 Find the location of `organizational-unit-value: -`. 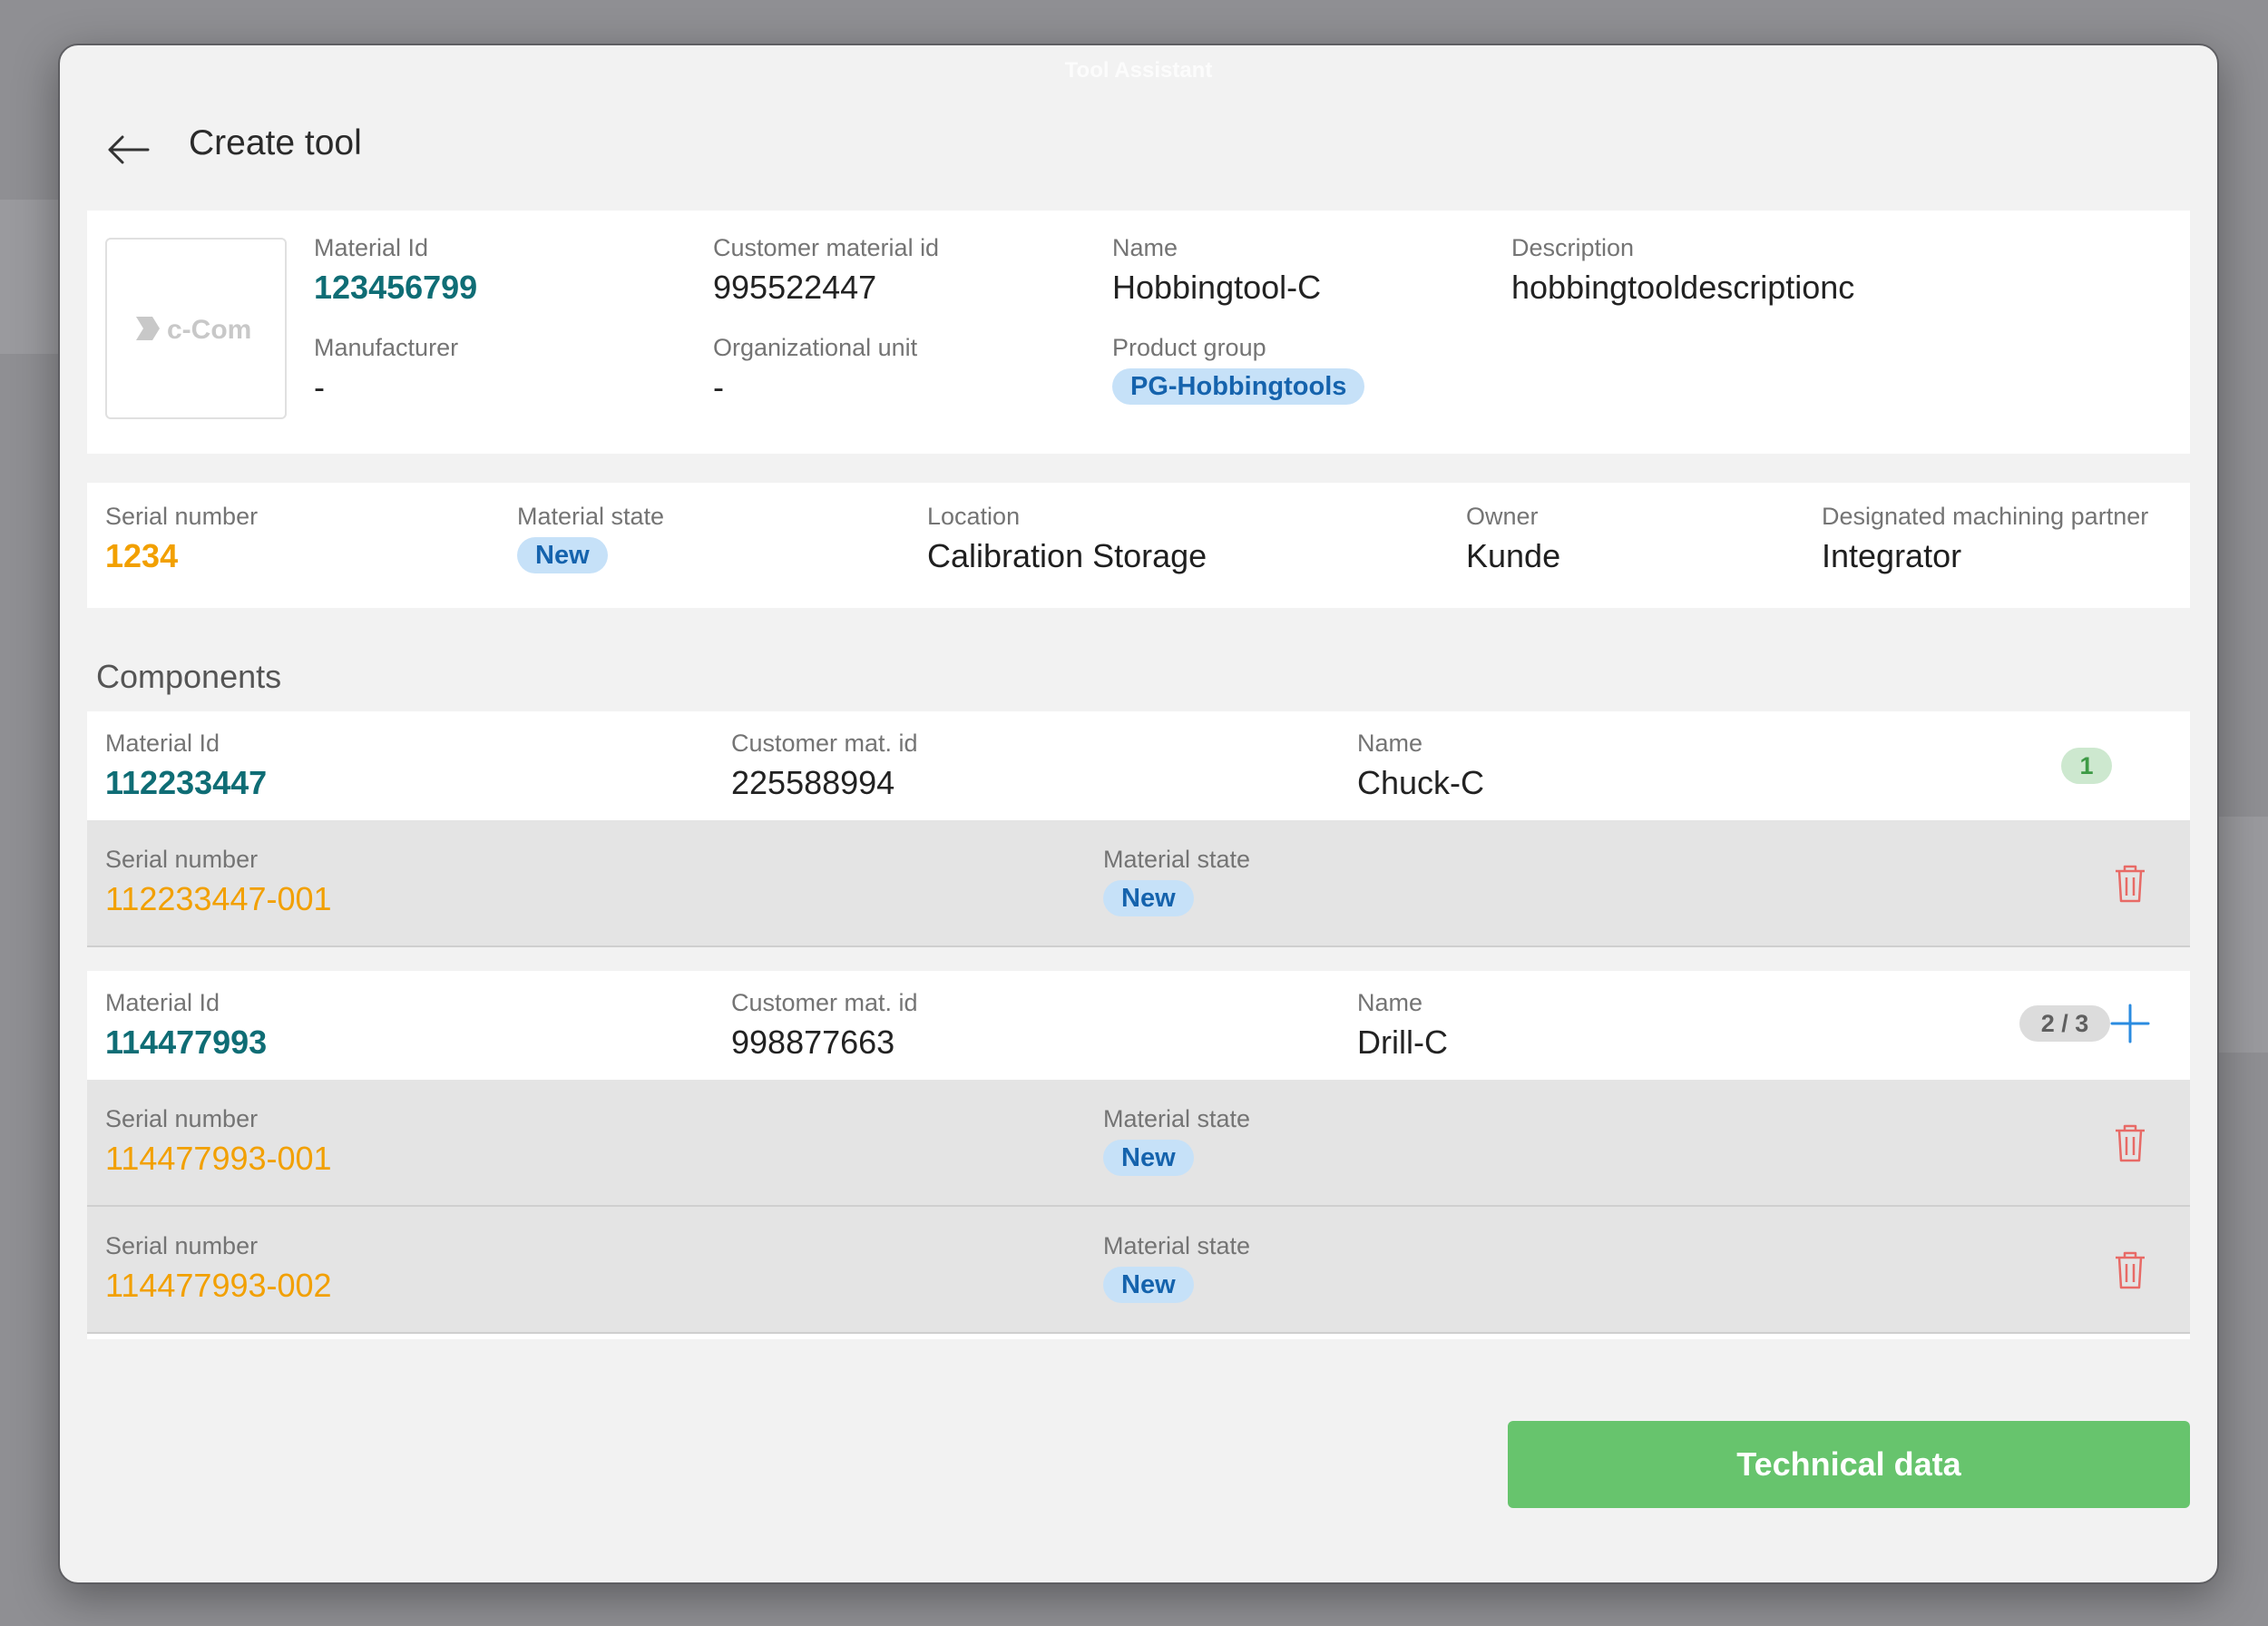

organizational-unit-value: - is located at coordinates (718, 387).